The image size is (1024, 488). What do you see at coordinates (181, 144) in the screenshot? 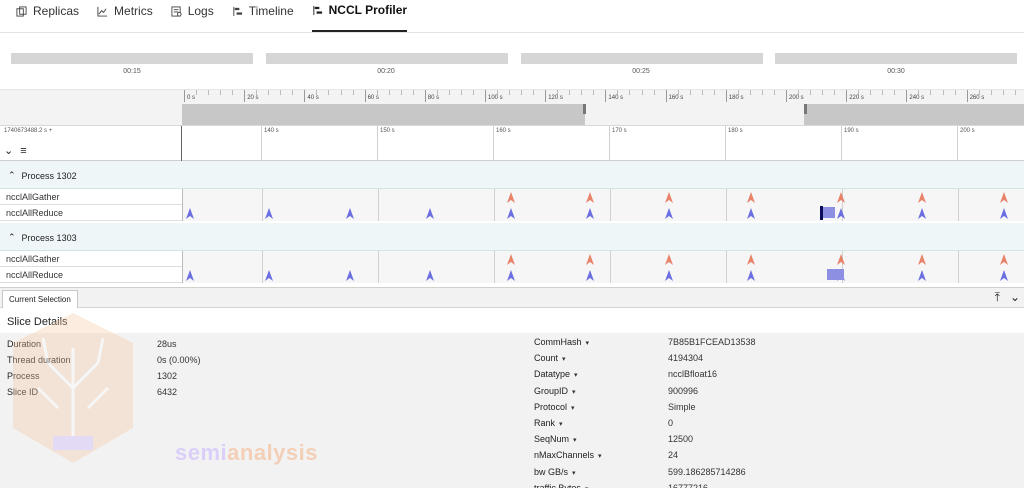
I see `axis-divider` at bounding box center [181, 144].